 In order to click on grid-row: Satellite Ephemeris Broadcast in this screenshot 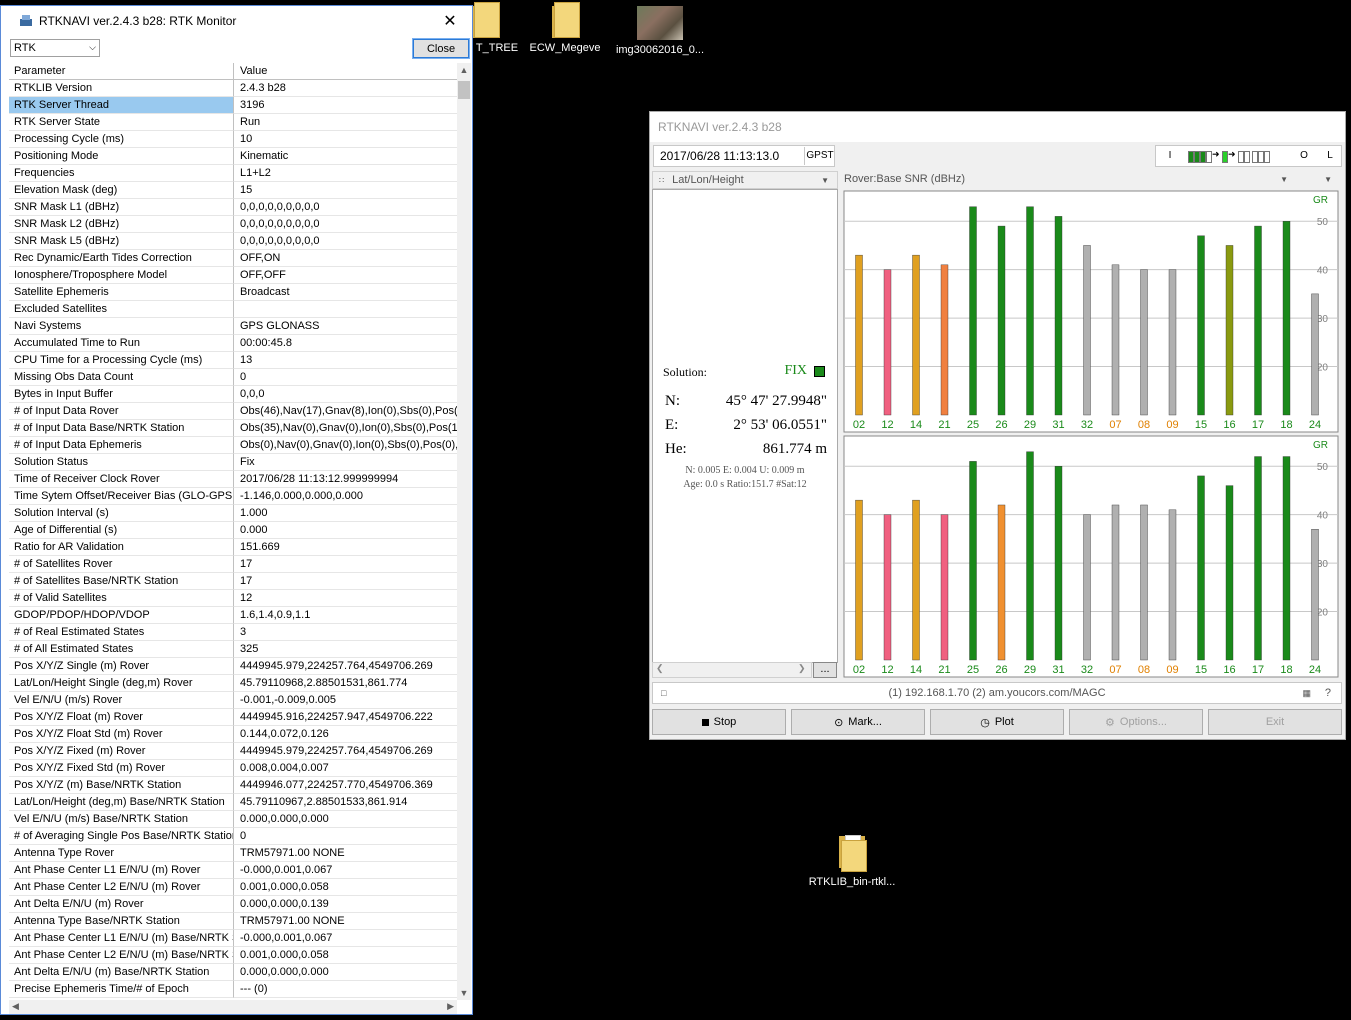, I will do `click(233, 292)`.